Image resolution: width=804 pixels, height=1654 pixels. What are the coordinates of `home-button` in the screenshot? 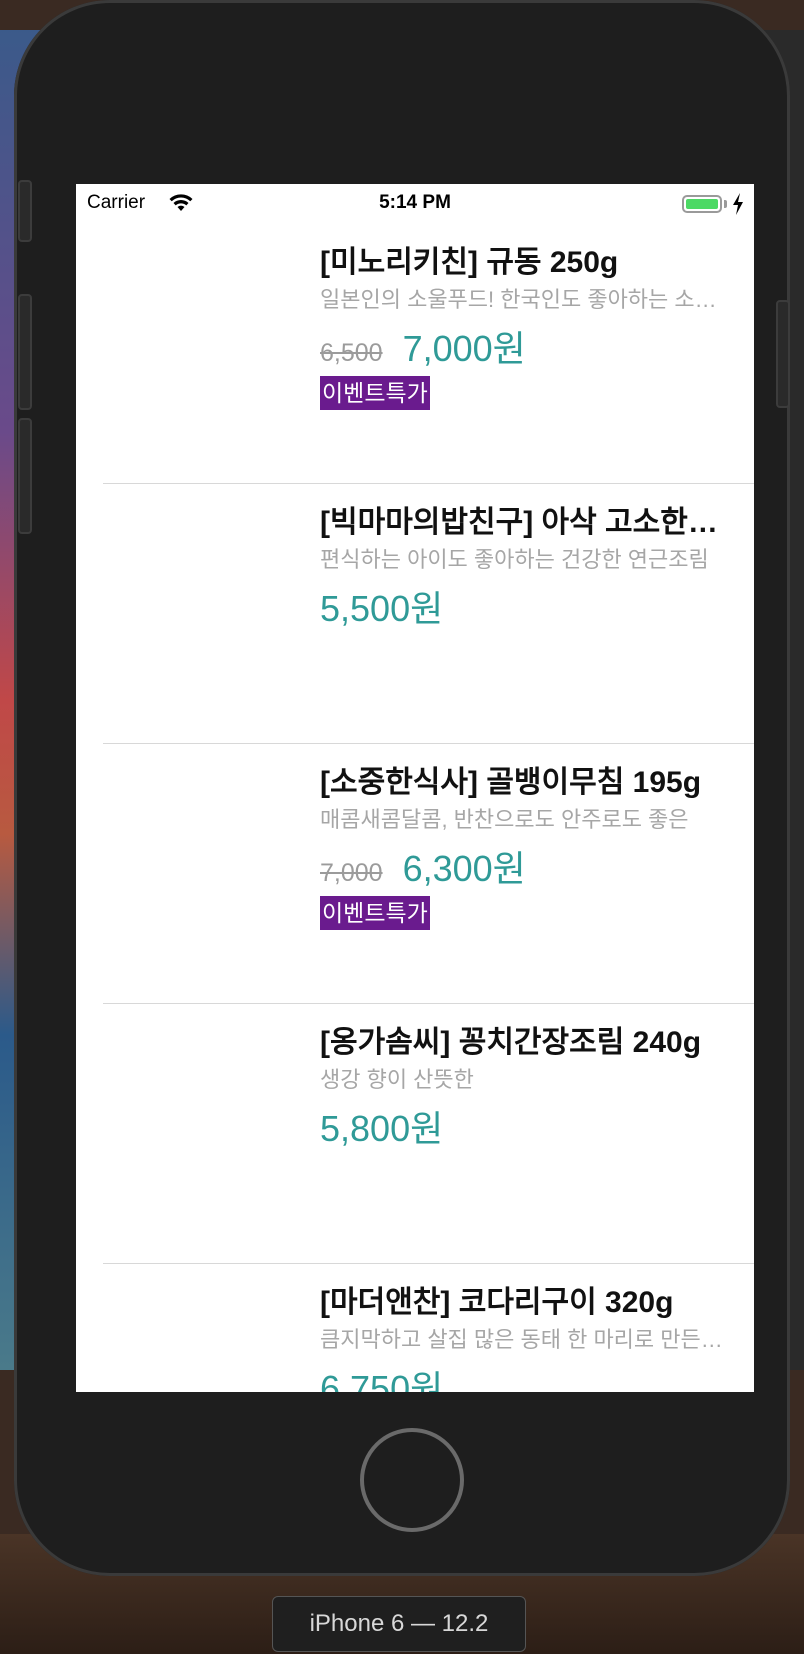 It's located at (412, 1480).